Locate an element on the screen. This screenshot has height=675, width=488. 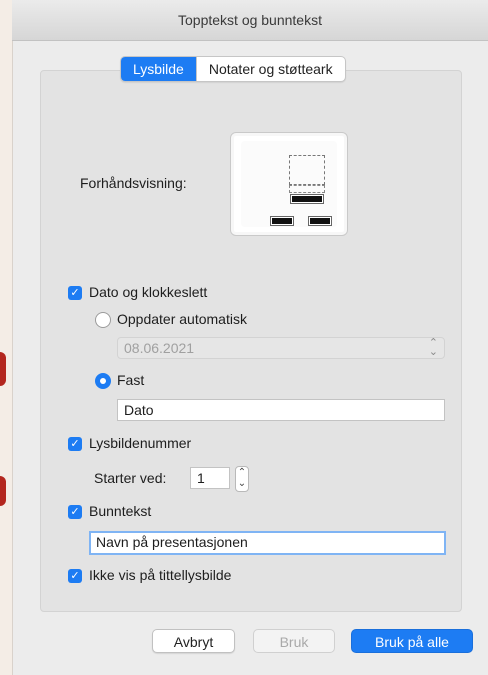
hide-on-title-label: Ikke vis på tittellysbilde is located at coordinates (160, 575).